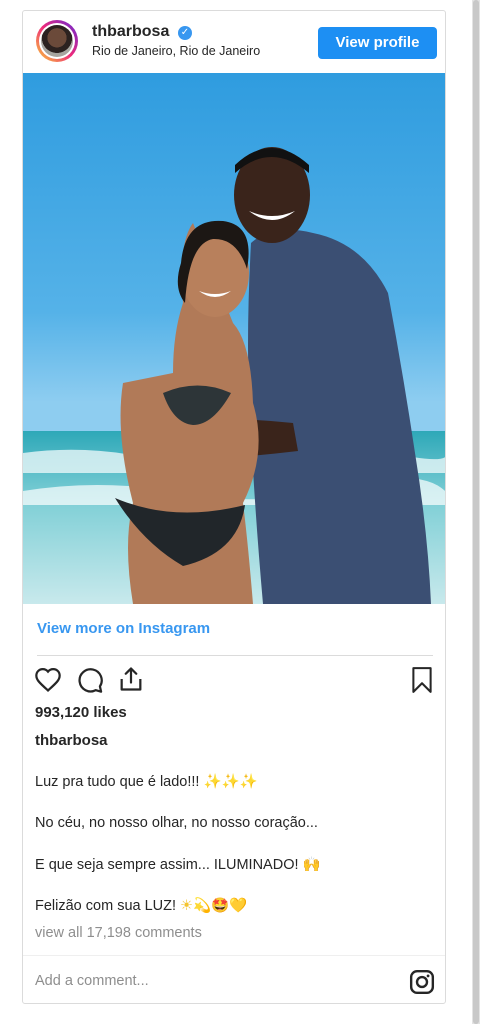 This screenshot has height=1024, width=480. I want to click on share-icon, so click(131, 679).